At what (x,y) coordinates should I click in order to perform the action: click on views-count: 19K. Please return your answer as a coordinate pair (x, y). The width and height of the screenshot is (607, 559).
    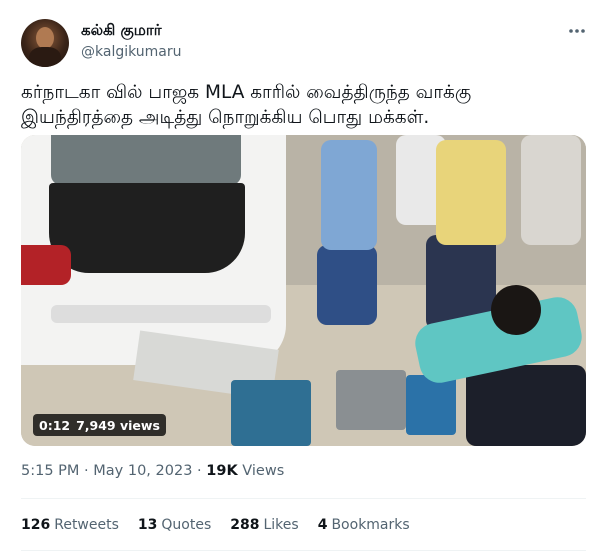
    Looking at the image, I should click on (222, 471).